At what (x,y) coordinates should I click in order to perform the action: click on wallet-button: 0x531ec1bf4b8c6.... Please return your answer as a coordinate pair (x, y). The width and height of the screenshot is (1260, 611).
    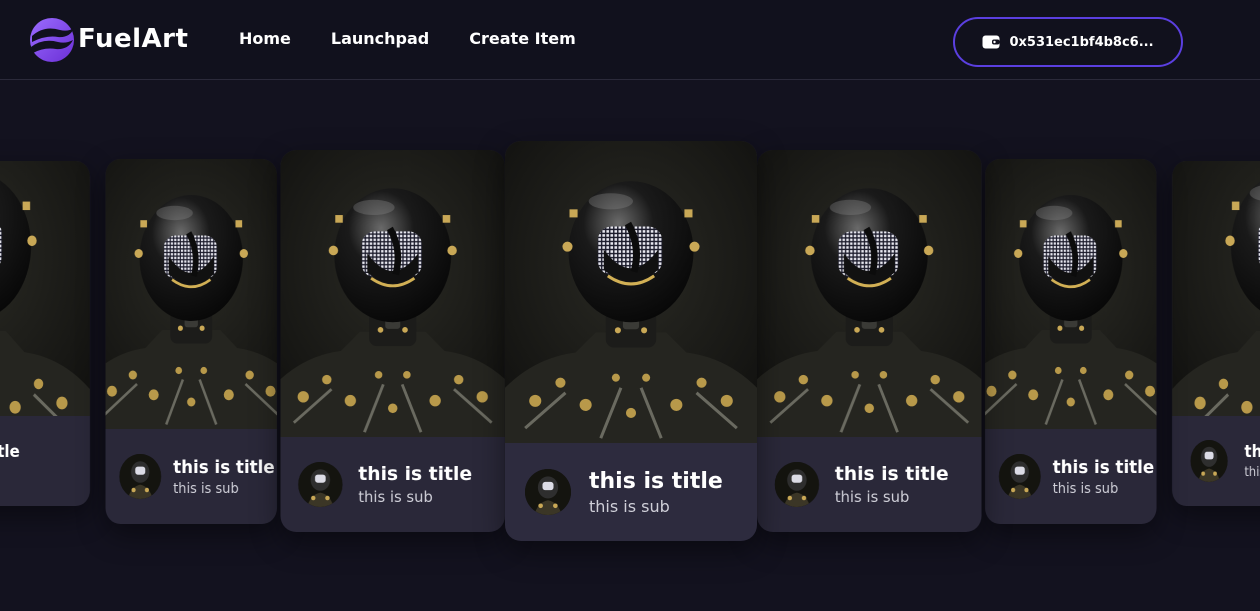
    Looking at the image, I should click on (1068, 42).